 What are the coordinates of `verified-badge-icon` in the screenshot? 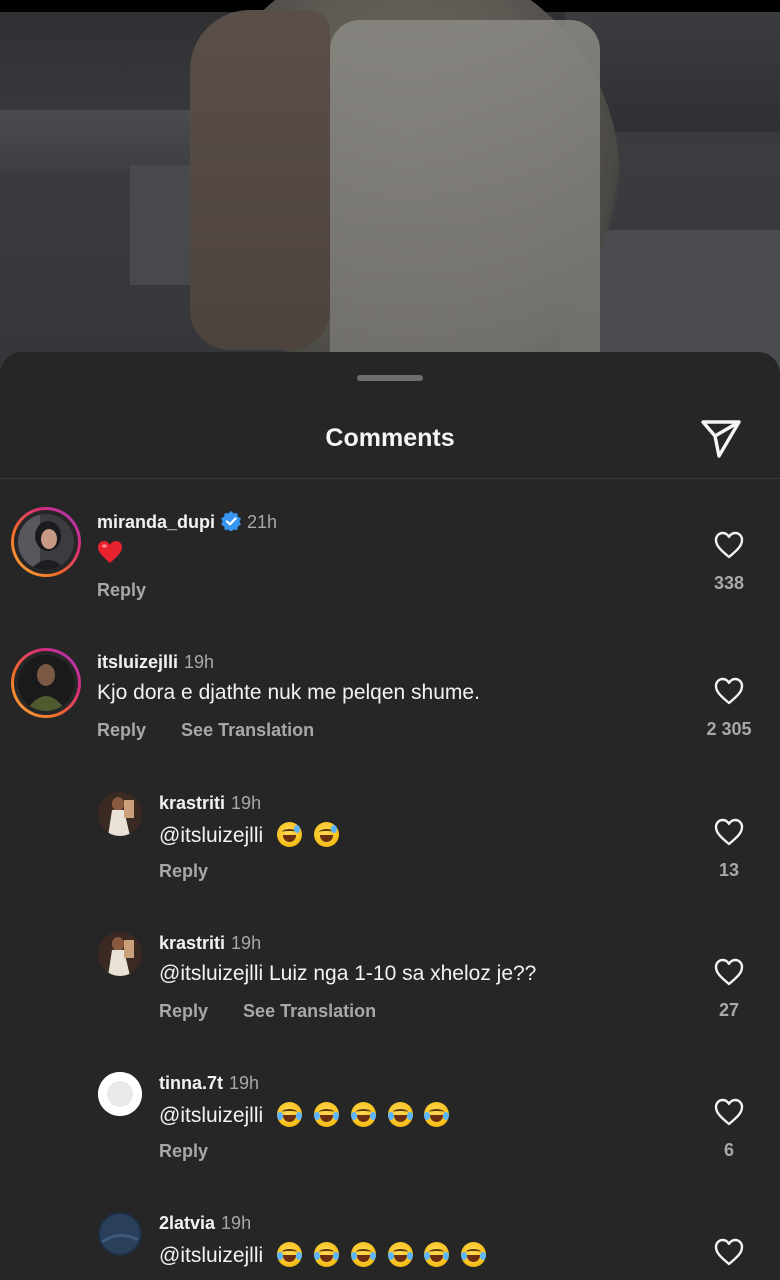 It's located at (231, 521).